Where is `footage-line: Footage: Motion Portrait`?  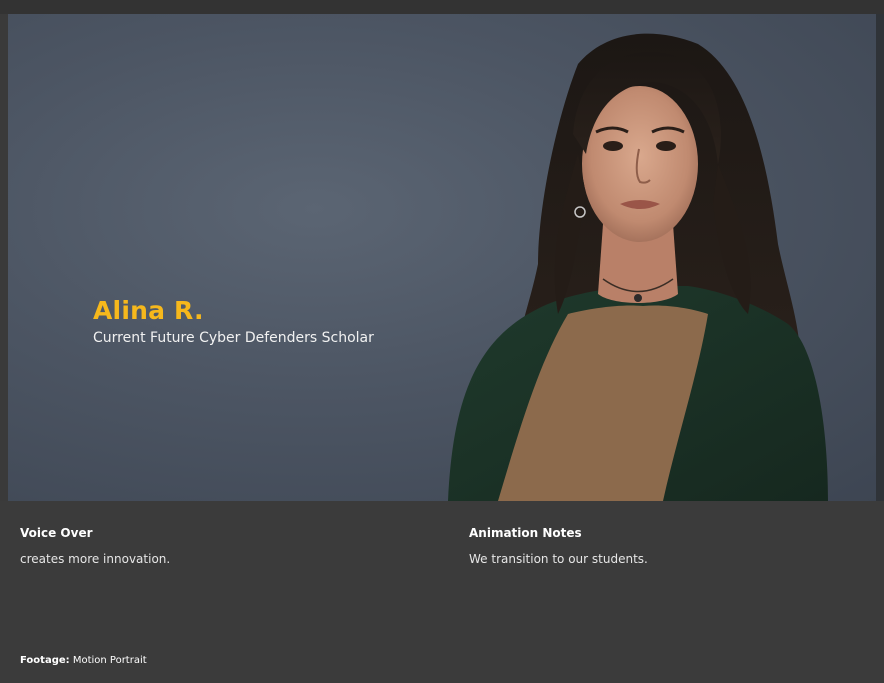
footage-line: Footage: Motion Portrait is located at coordinates (83, 661).